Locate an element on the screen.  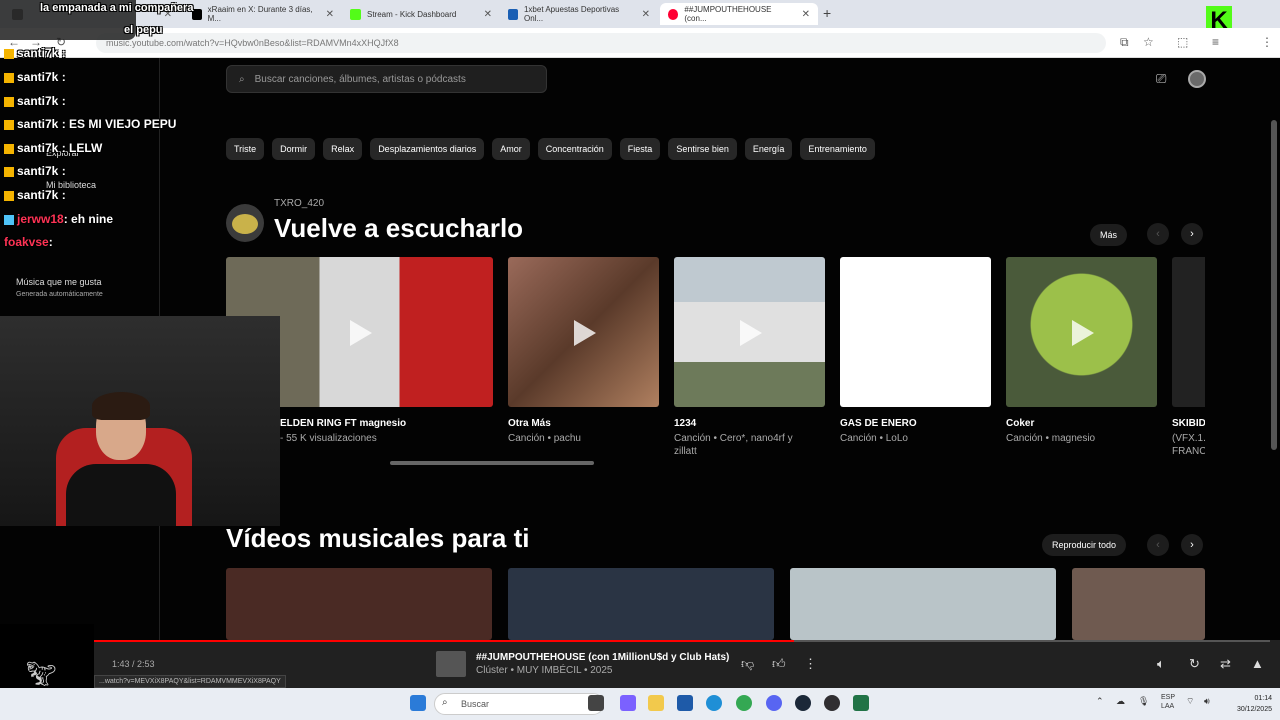
edge-icon is located at coordinates (714, 703).